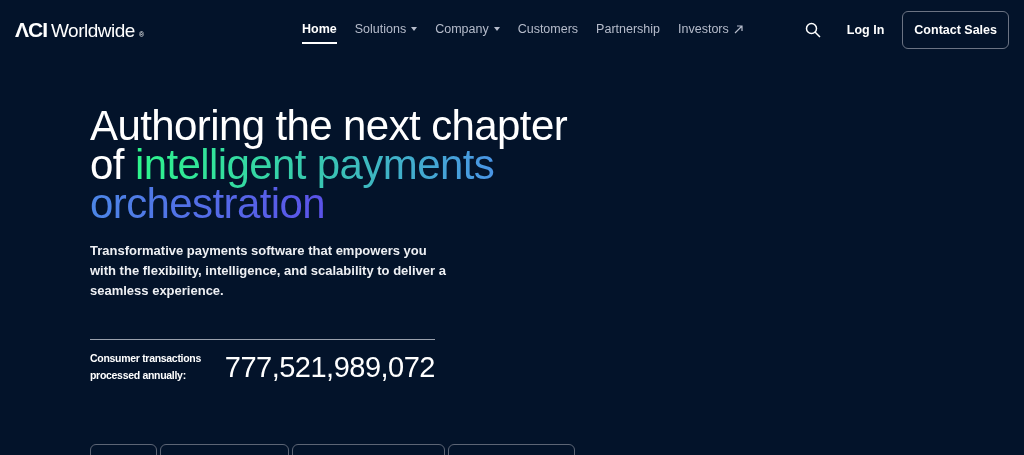  I want to click on nav-link: Home, so click(319, 30).